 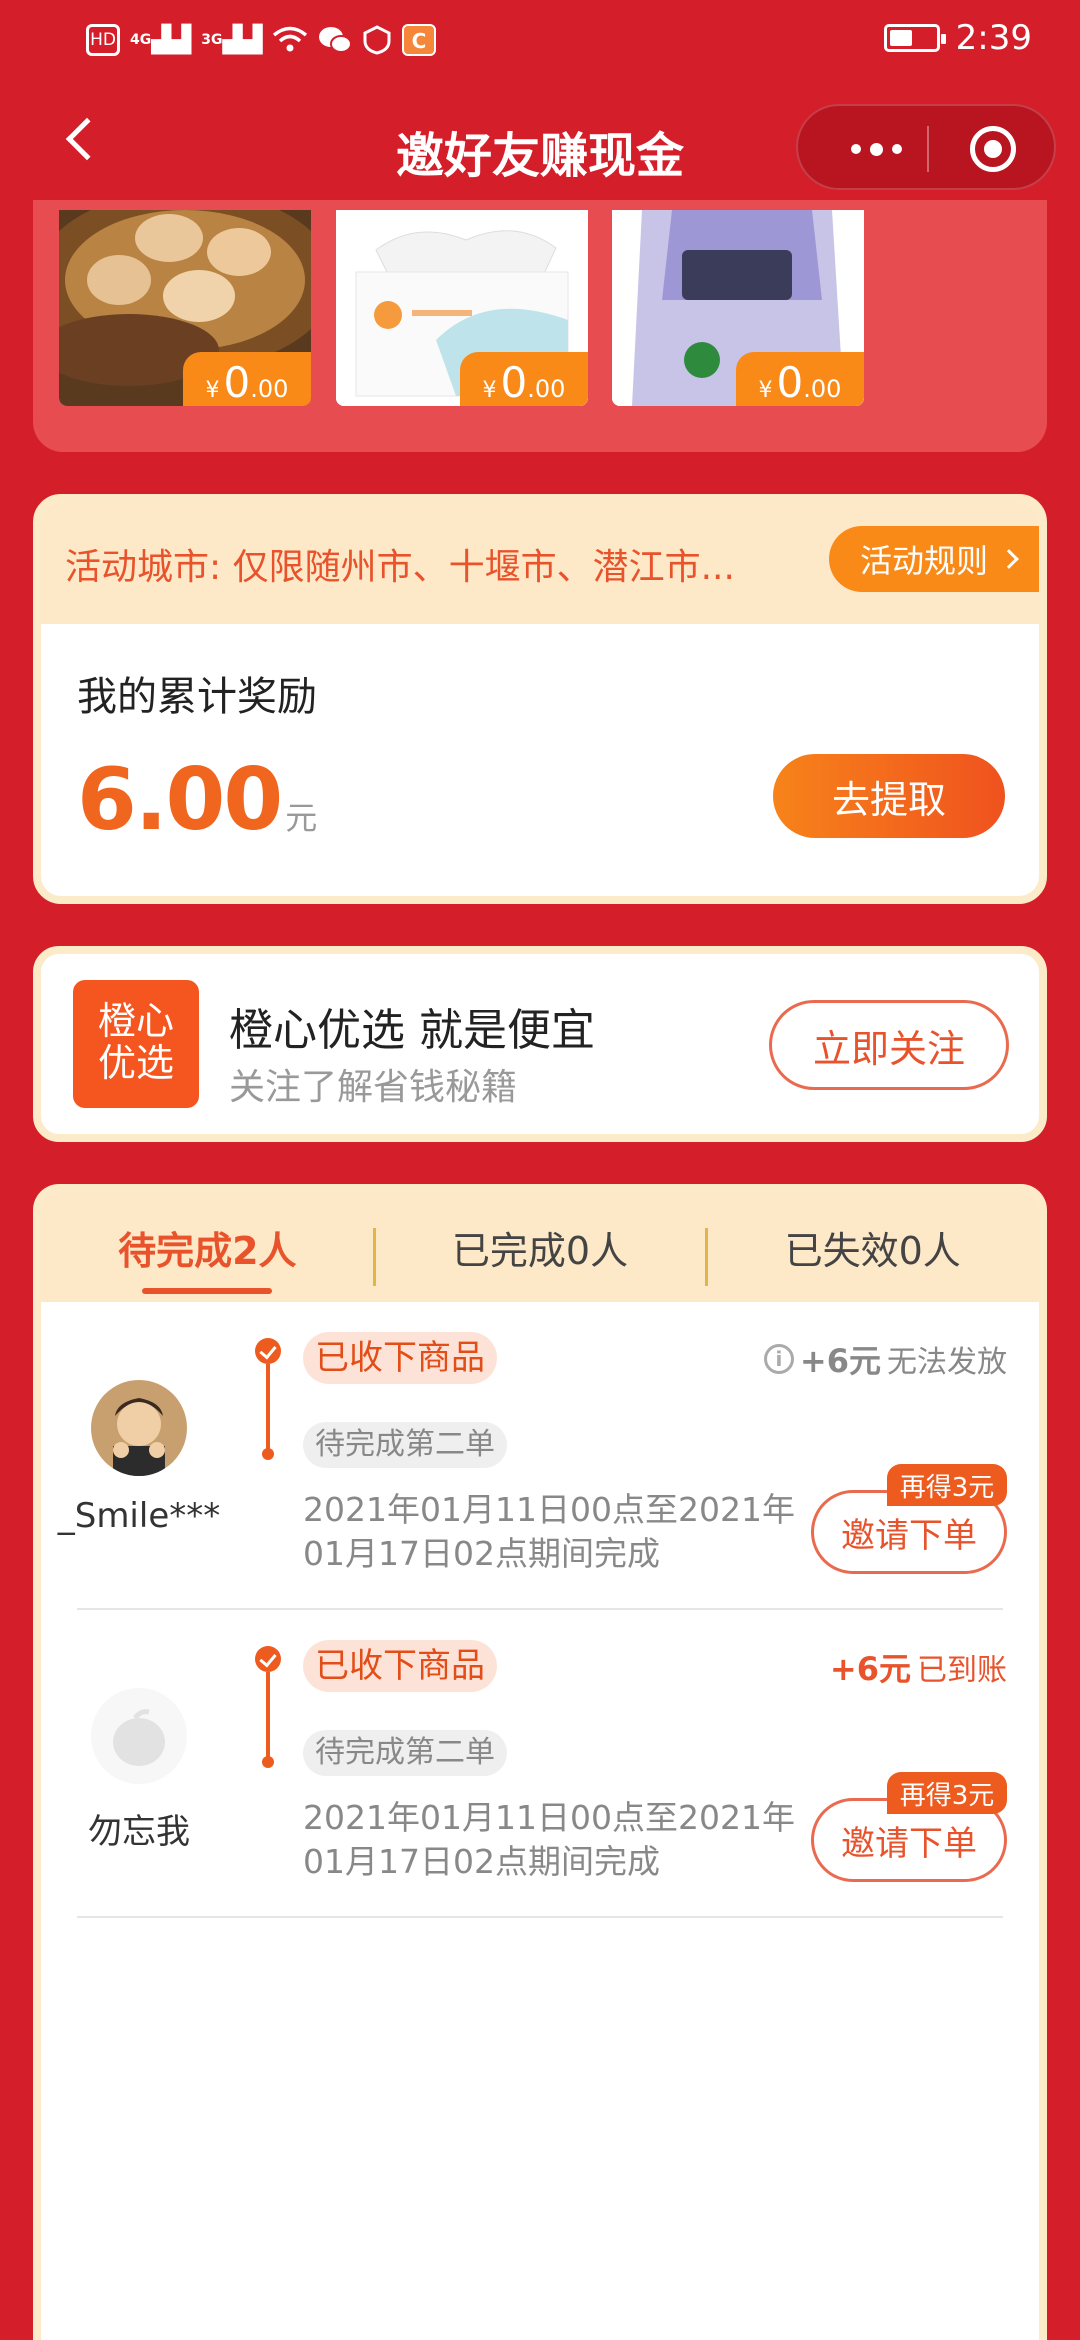 What do you see at coordinates (232, 40) in the screenshot?
I see `3g-signal-icon: 3G▟▟` at bounding box center [232, 40].